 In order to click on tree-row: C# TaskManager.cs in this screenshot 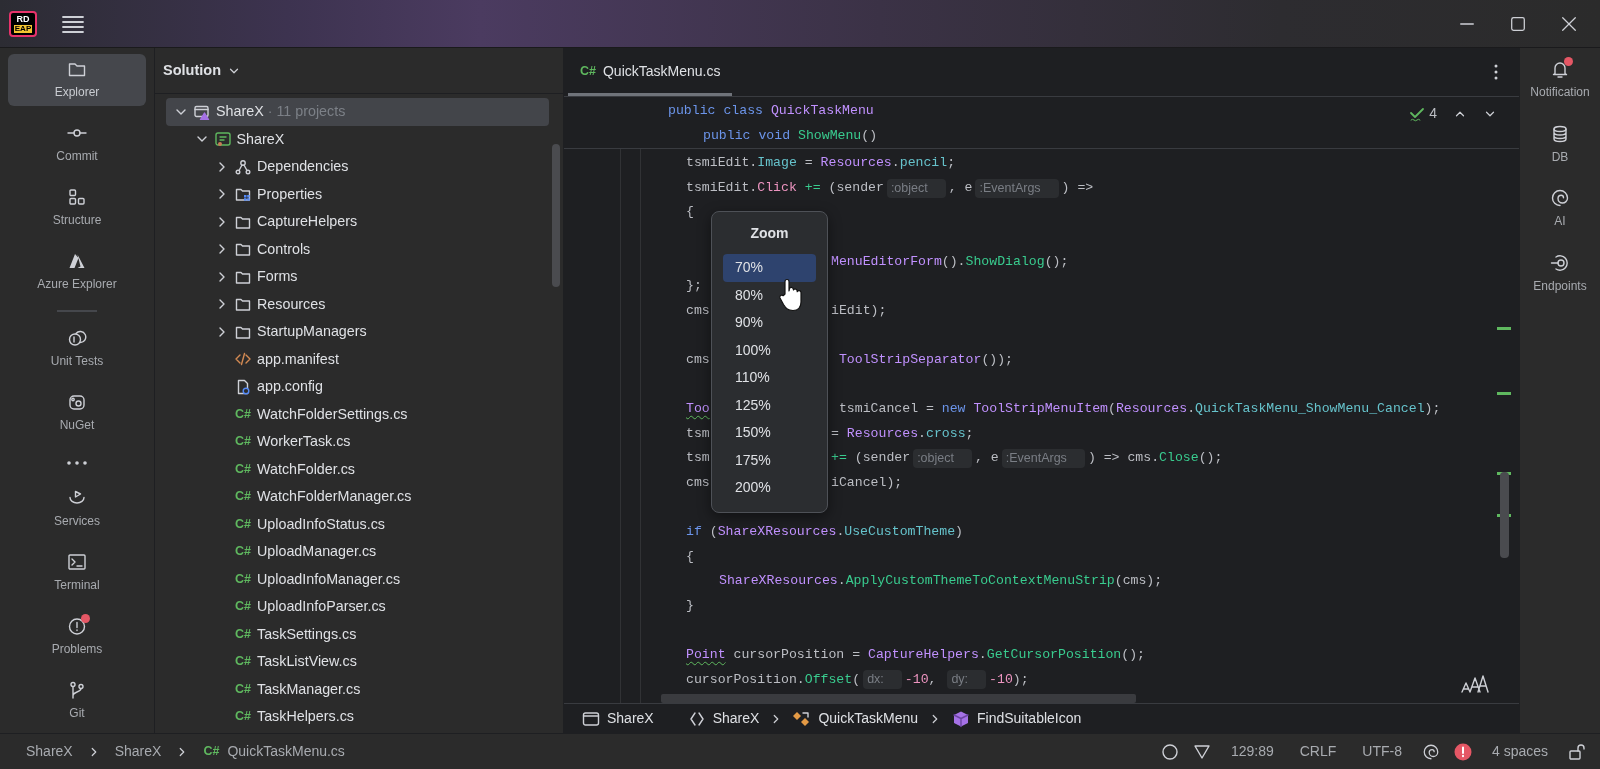, I will do `click(357, 689)`.